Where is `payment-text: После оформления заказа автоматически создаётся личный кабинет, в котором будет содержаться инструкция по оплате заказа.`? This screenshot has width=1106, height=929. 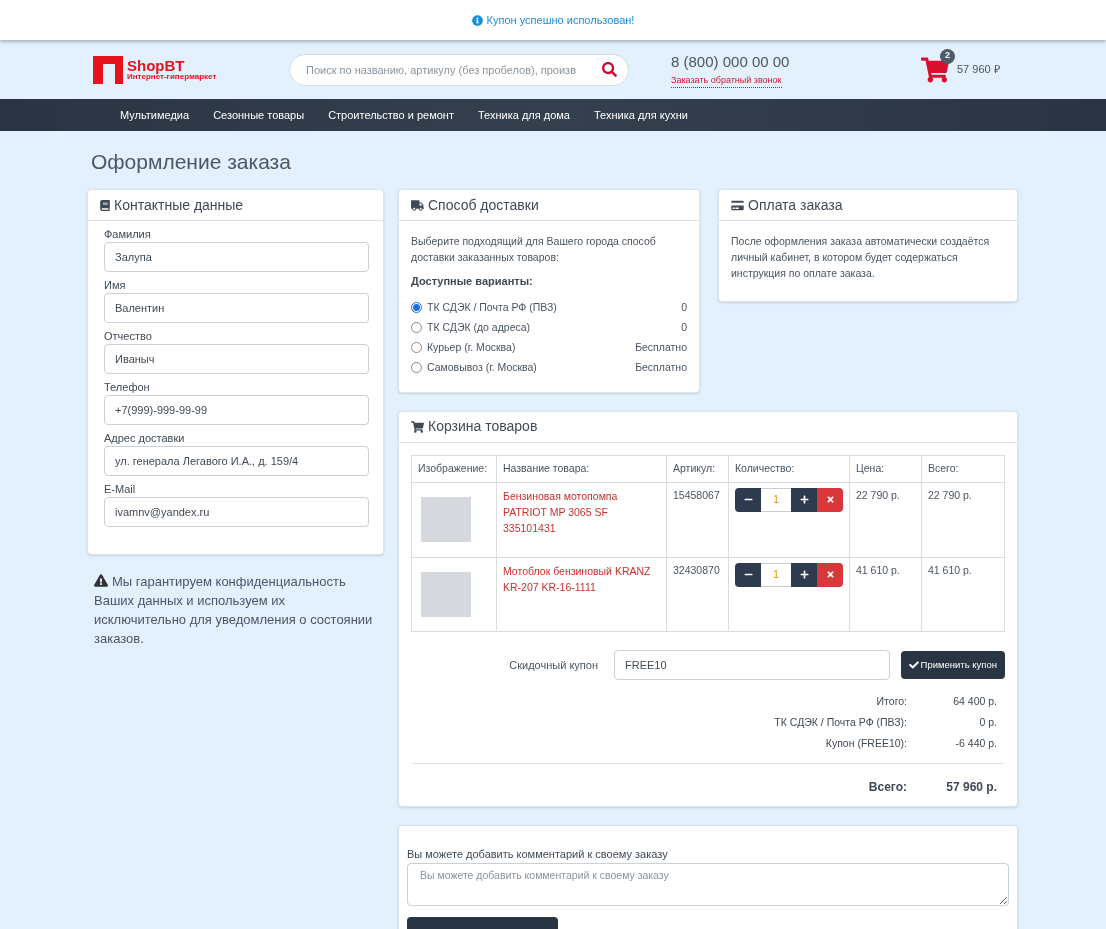
payment-text: После оформления заказа автоматически создаётся личный кабинет, в котором будет содержаться инструкция по оплате заказа. is located at coordinates (861, 258).